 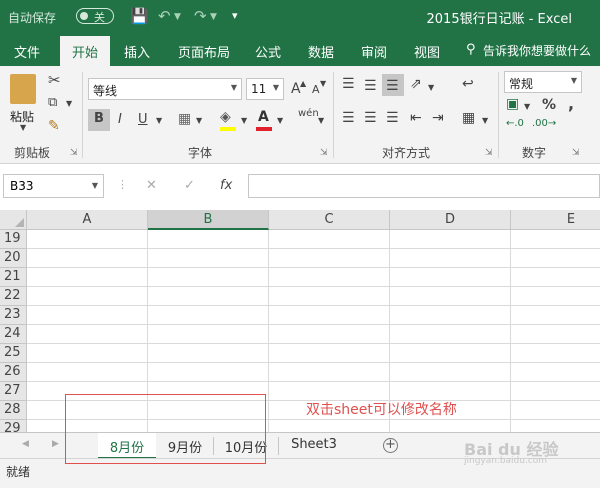 What do you see at coordinates (280, 120) in the screenshot?
I see `font-color-dropdown-icon: ▼` at bounding box center [280, 120].